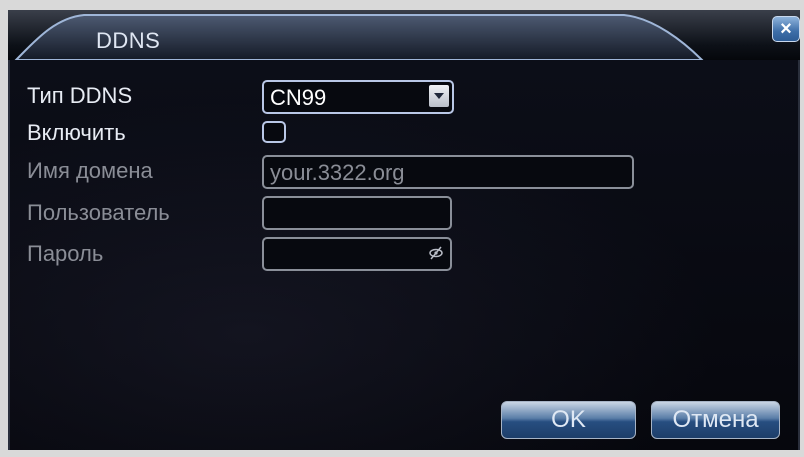  What do you see at coordinates (568, 420) in the screenshot?
I see `ok-button: OK` at bounding box center [568, 420].